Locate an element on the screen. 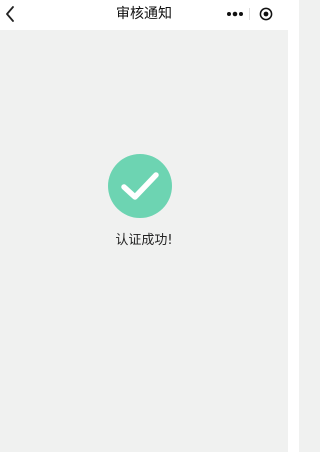  close-mini-program-button is located at coordinates (265, 14).